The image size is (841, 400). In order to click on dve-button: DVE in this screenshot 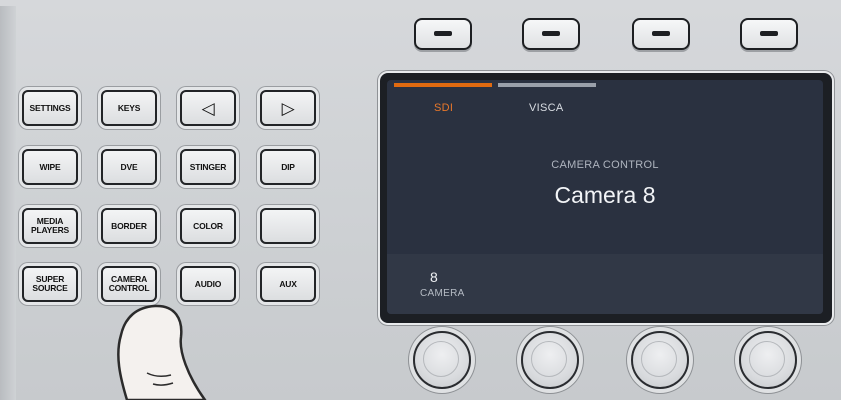, I will do `click(129, 167)`.